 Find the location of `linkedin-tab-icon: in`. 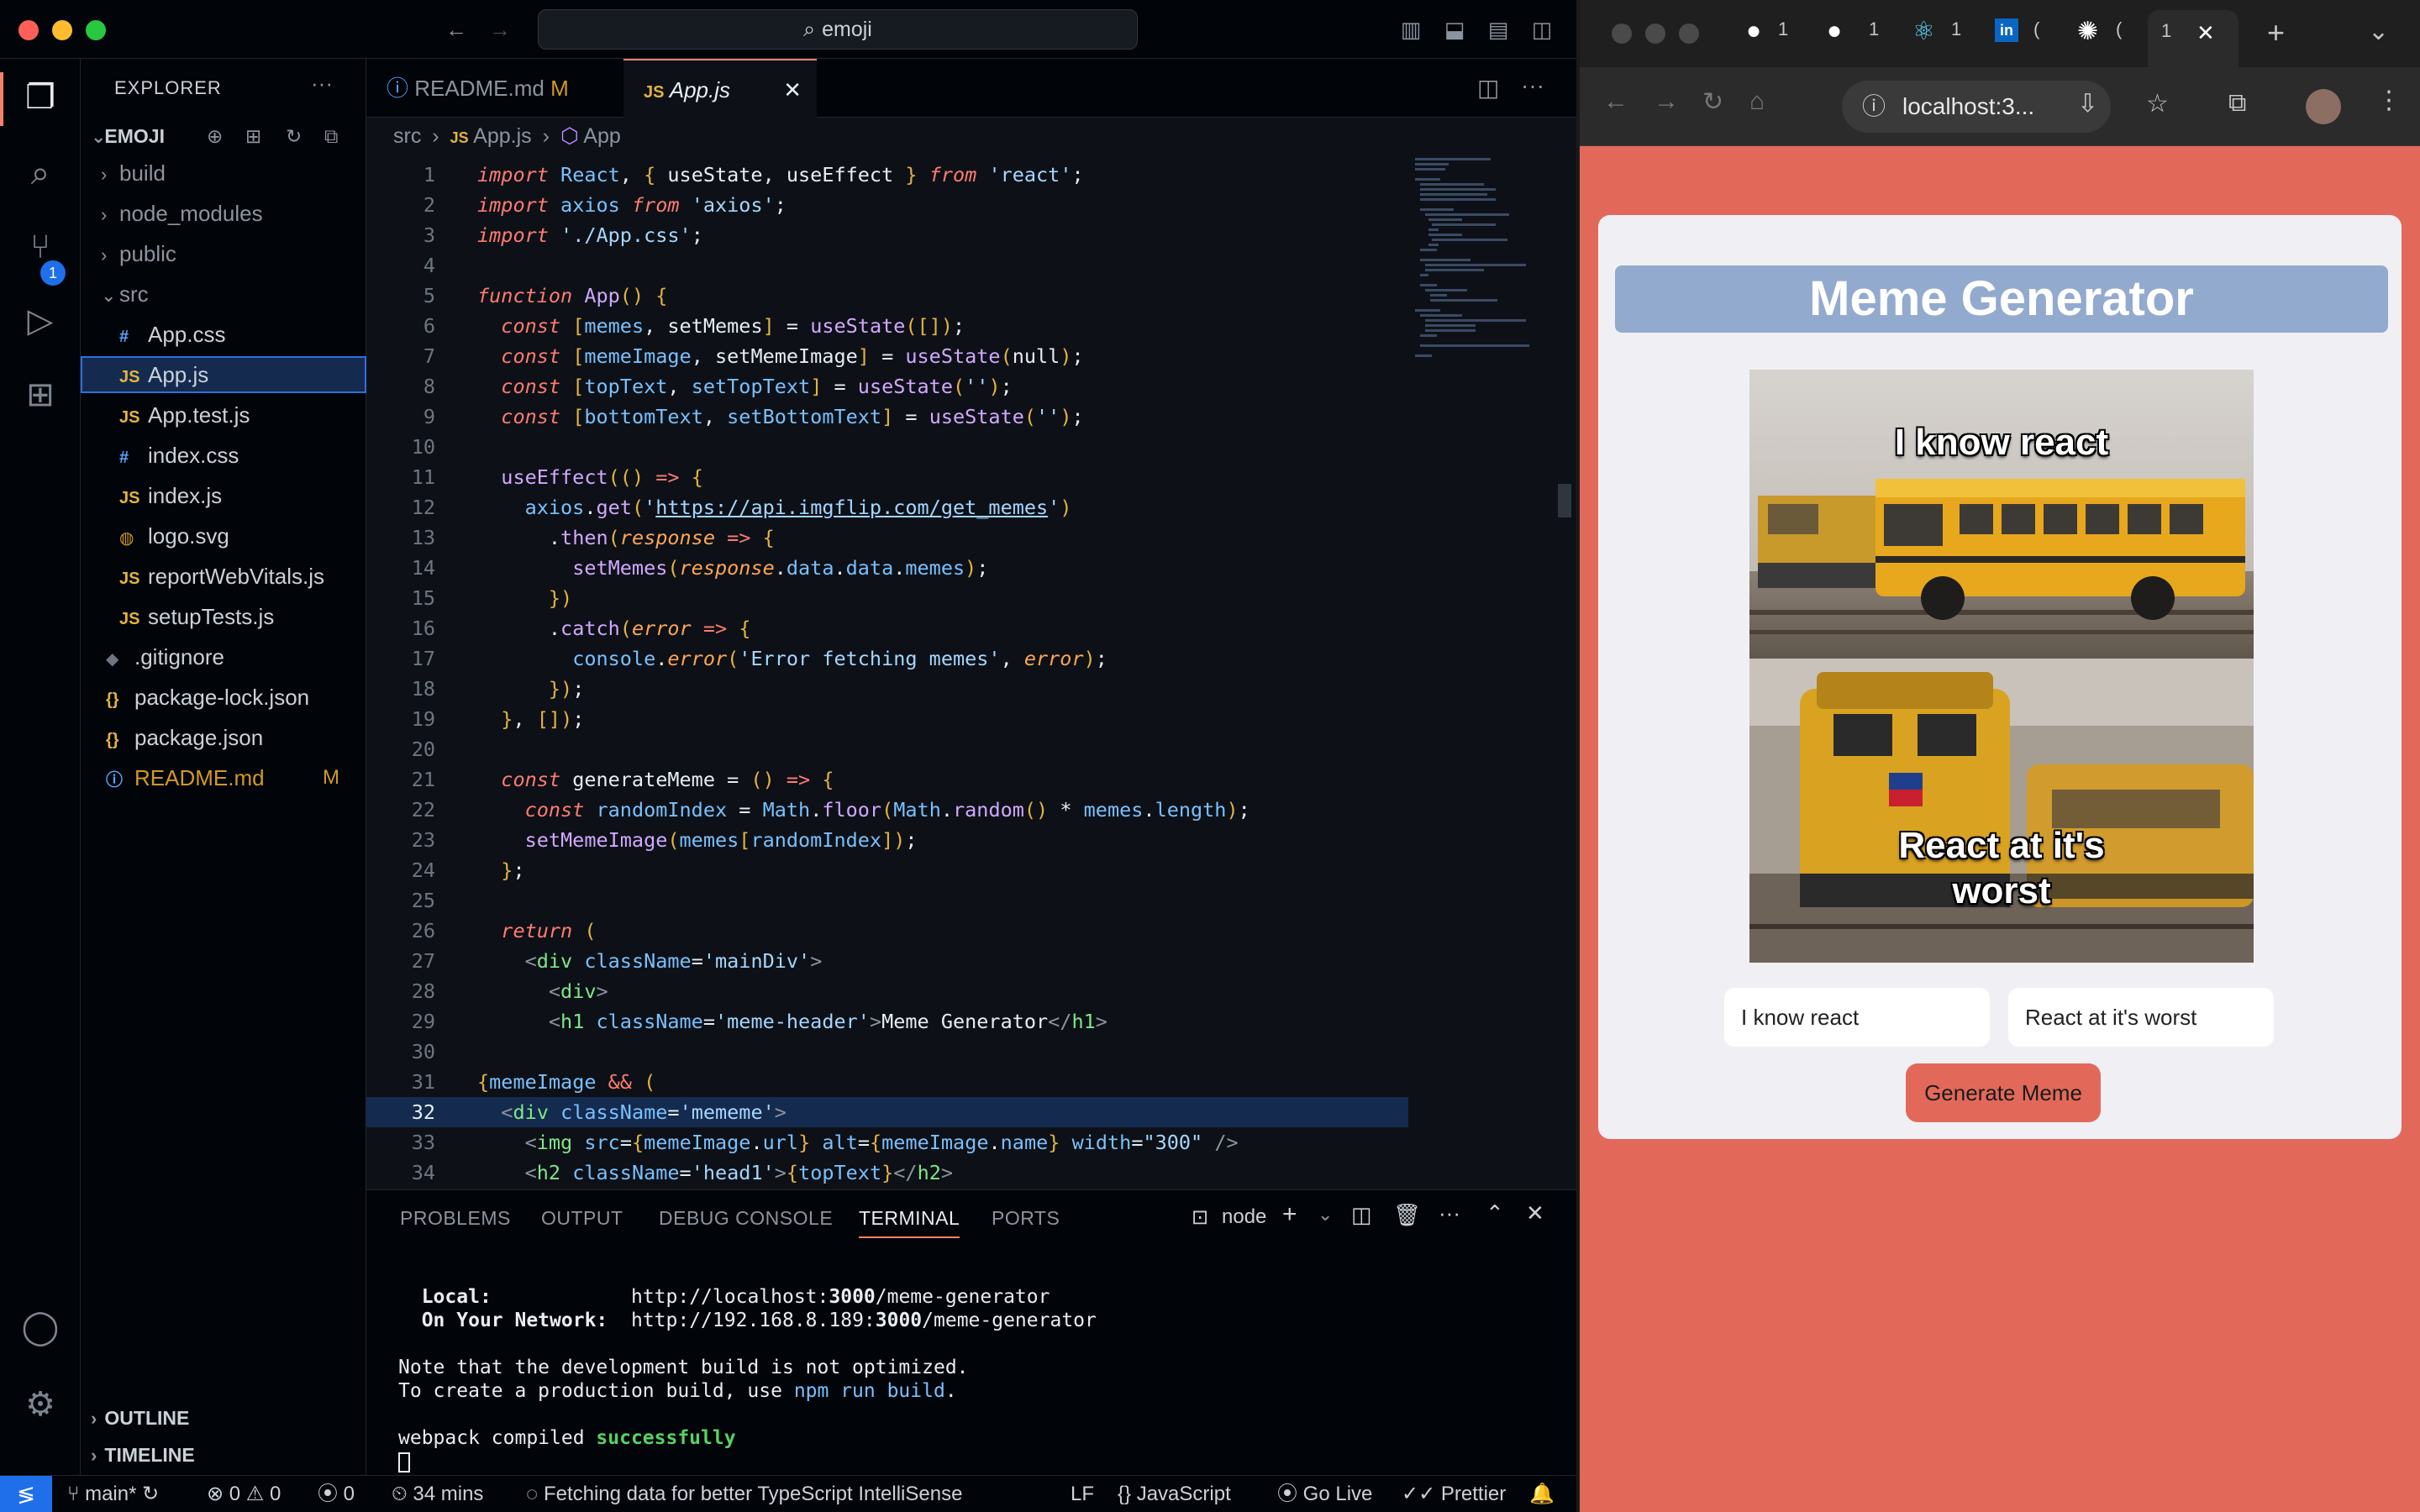

linkedin-tab-icon: in is located at coordinates (2006, 30).